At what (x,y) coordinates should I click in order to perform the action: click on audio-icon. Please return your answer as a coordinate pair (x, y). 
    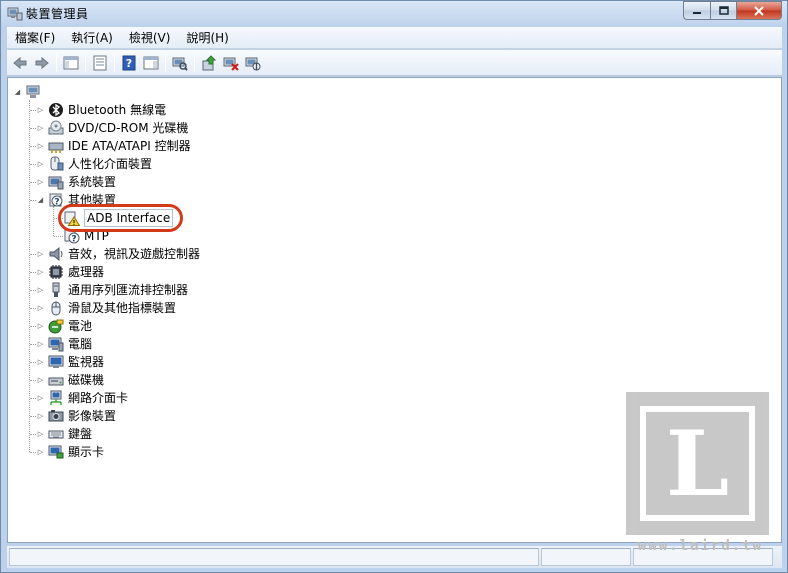
    Looking at the image, I should click on (56, 254).